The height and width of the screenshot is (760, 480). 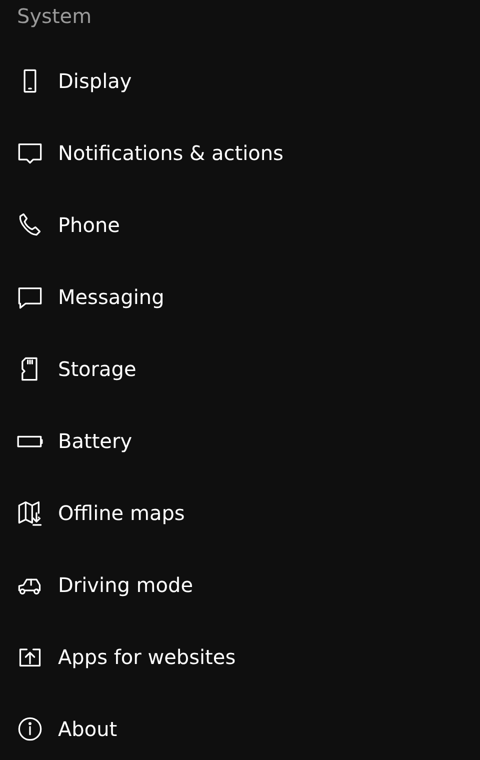 What do you see at coordinates (30, 225) in the screenshot?
I see `phone-handset-icon` at bounding box center [30, 225].